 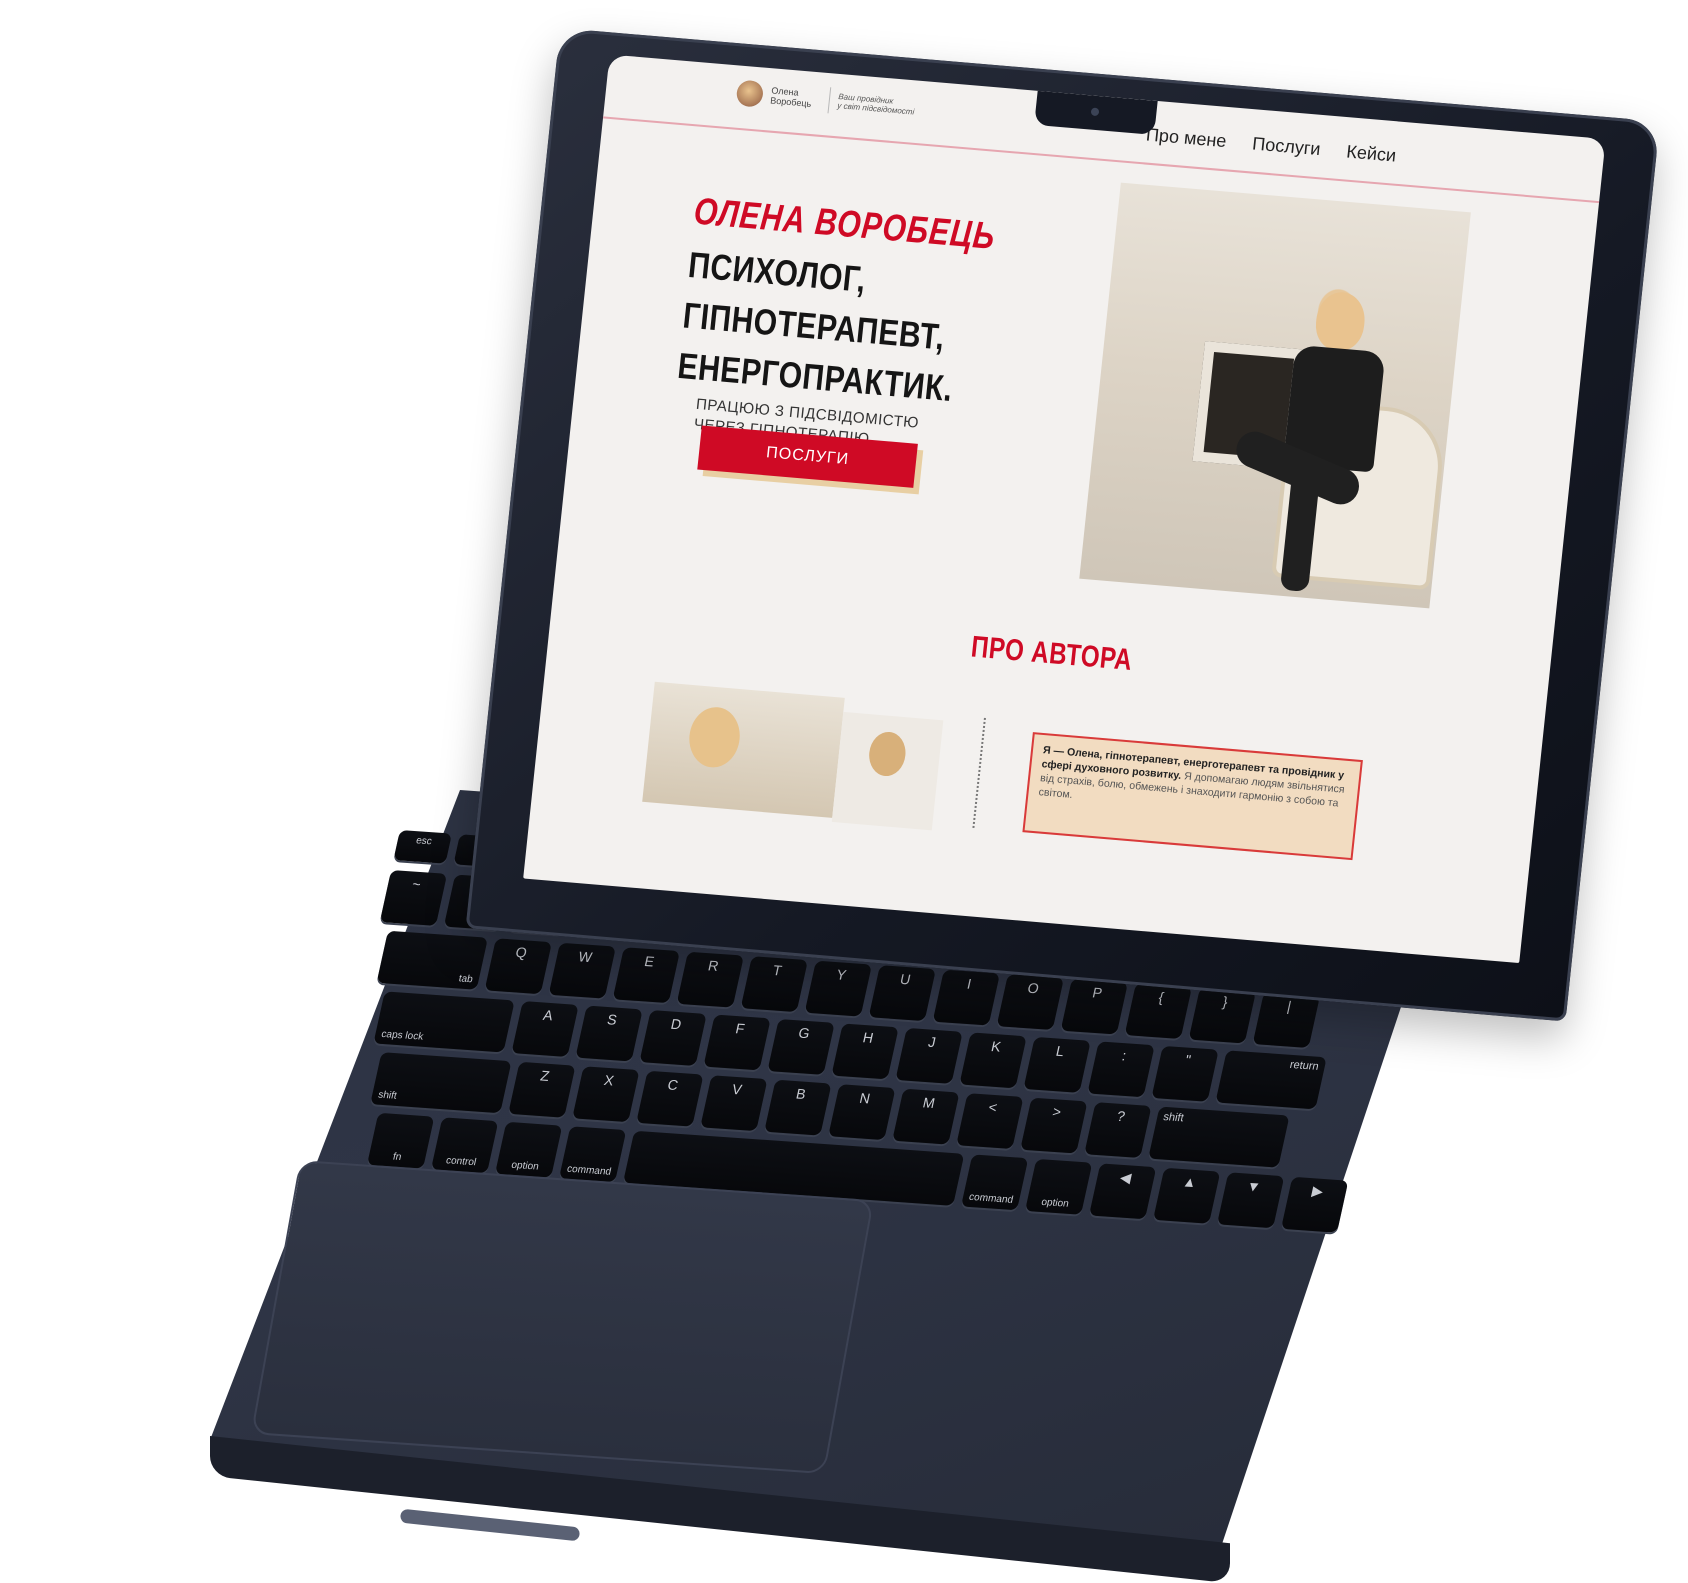 I want to click on key-command-left: command, so click(x=592, y=1154).